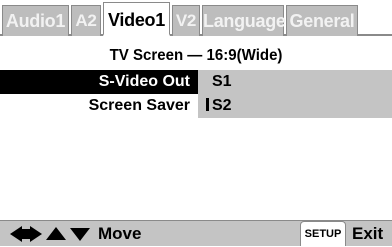 This screenshot has height=247, width=392. Describe the element at coordinates (196, 55) in the screenshot. I see `setting-title: TV Screen — 16:9(Wide)` at that location.